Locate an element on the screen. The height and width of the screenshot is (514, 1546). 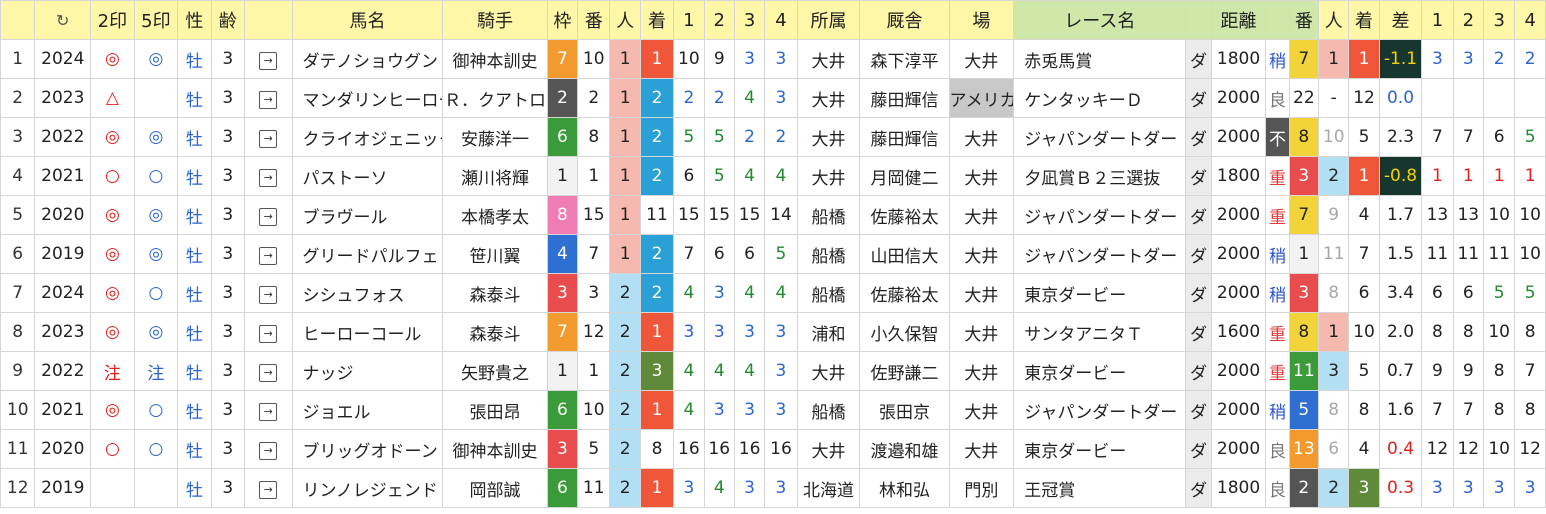
mark5-cell: ◎ is located at coordinates (156, 137).